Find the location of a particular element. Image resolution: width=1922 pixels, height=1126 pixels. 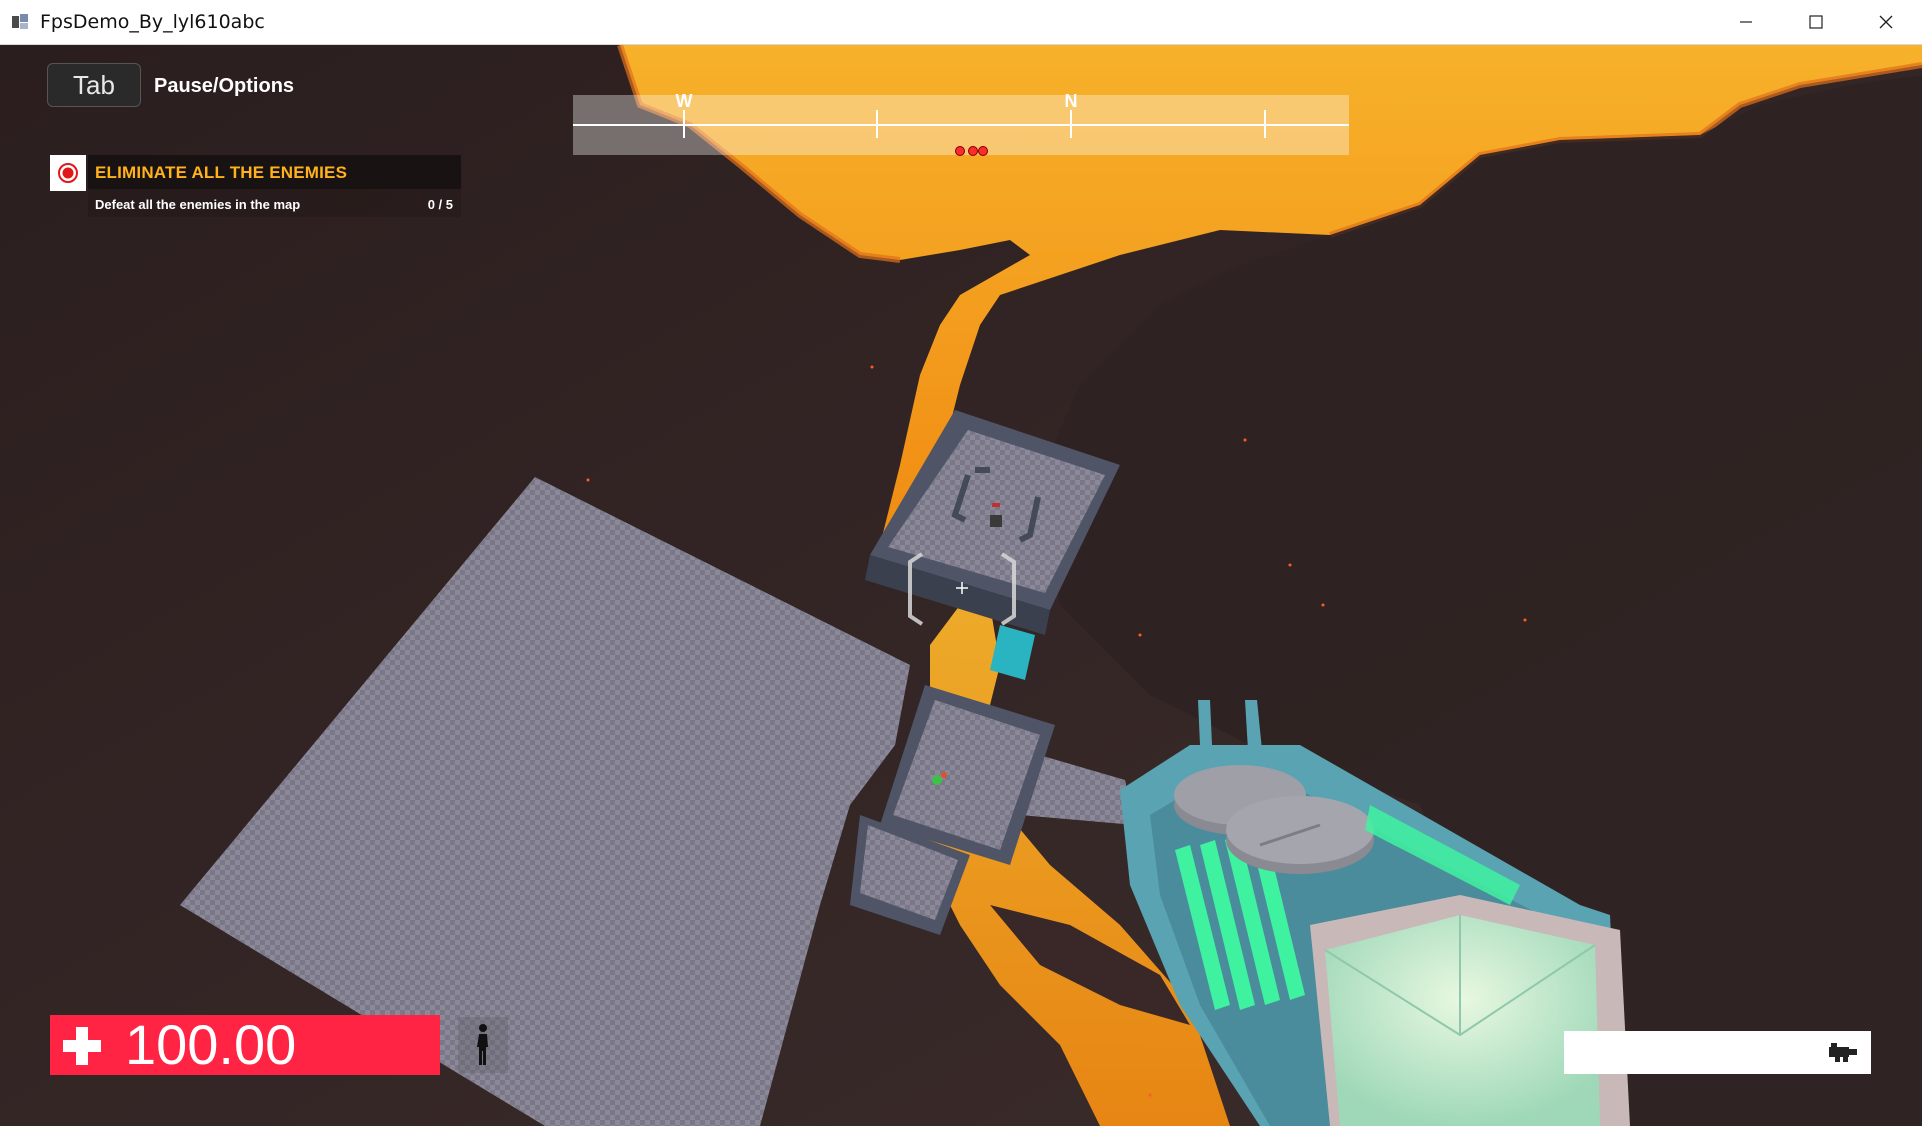

unity-app-icon is located at coordinates (20, 21).